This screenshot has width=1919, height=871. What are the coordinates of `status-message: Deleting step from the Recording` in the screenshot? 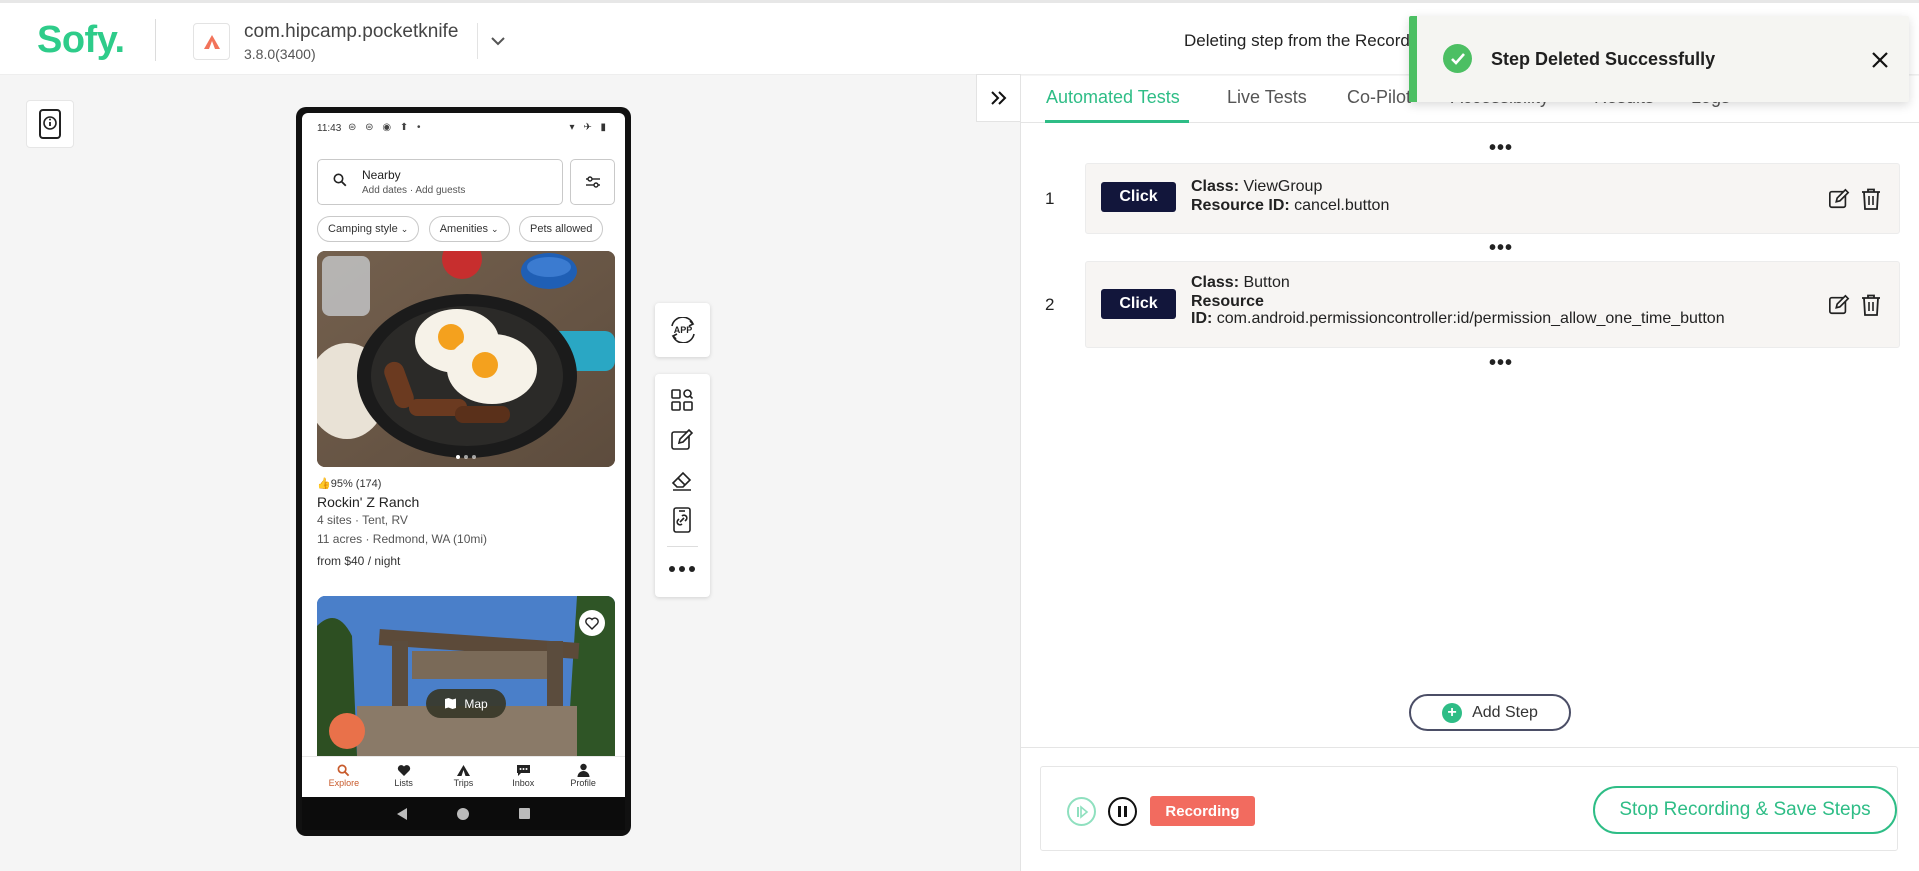 It's located at (1300, 40).